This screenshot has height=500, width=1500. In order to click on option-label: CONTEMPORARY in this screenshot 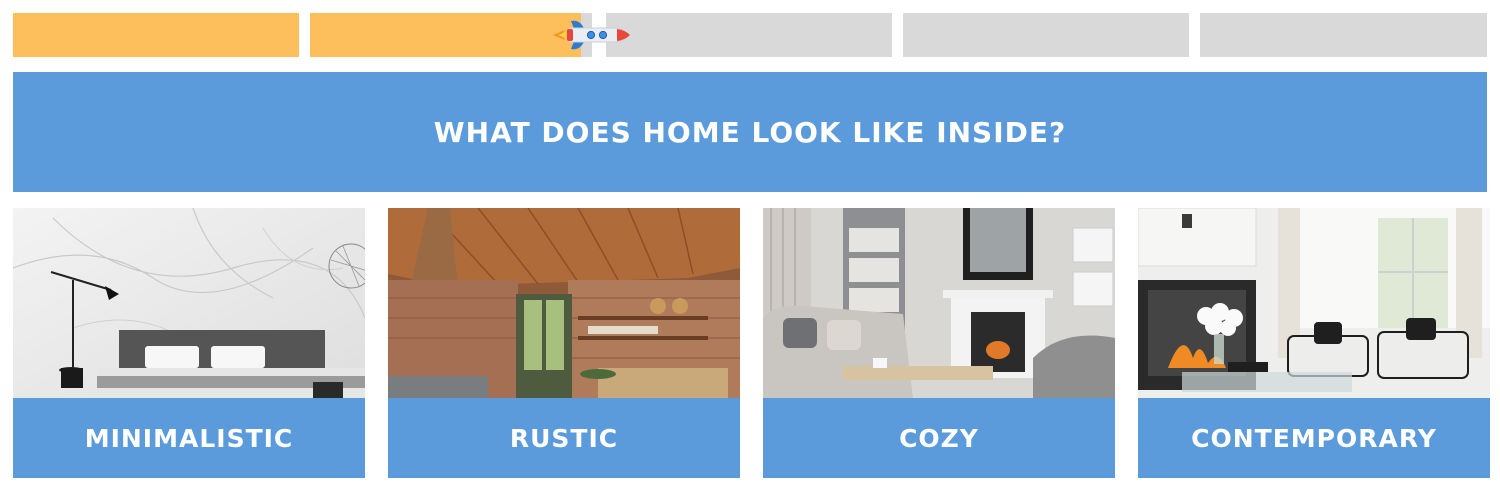, I will do `click(1314, 438)`.